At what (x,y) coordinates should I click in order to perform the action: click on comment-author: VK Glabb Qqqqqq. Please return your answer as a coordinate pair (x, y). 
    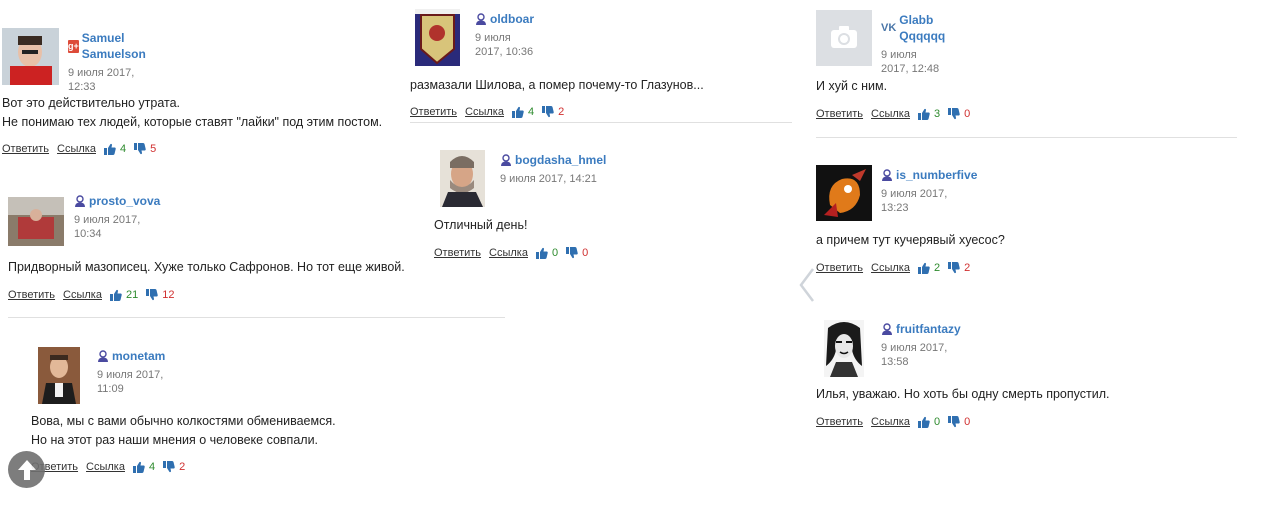
    Looking at the image, I should click on (913, 28).